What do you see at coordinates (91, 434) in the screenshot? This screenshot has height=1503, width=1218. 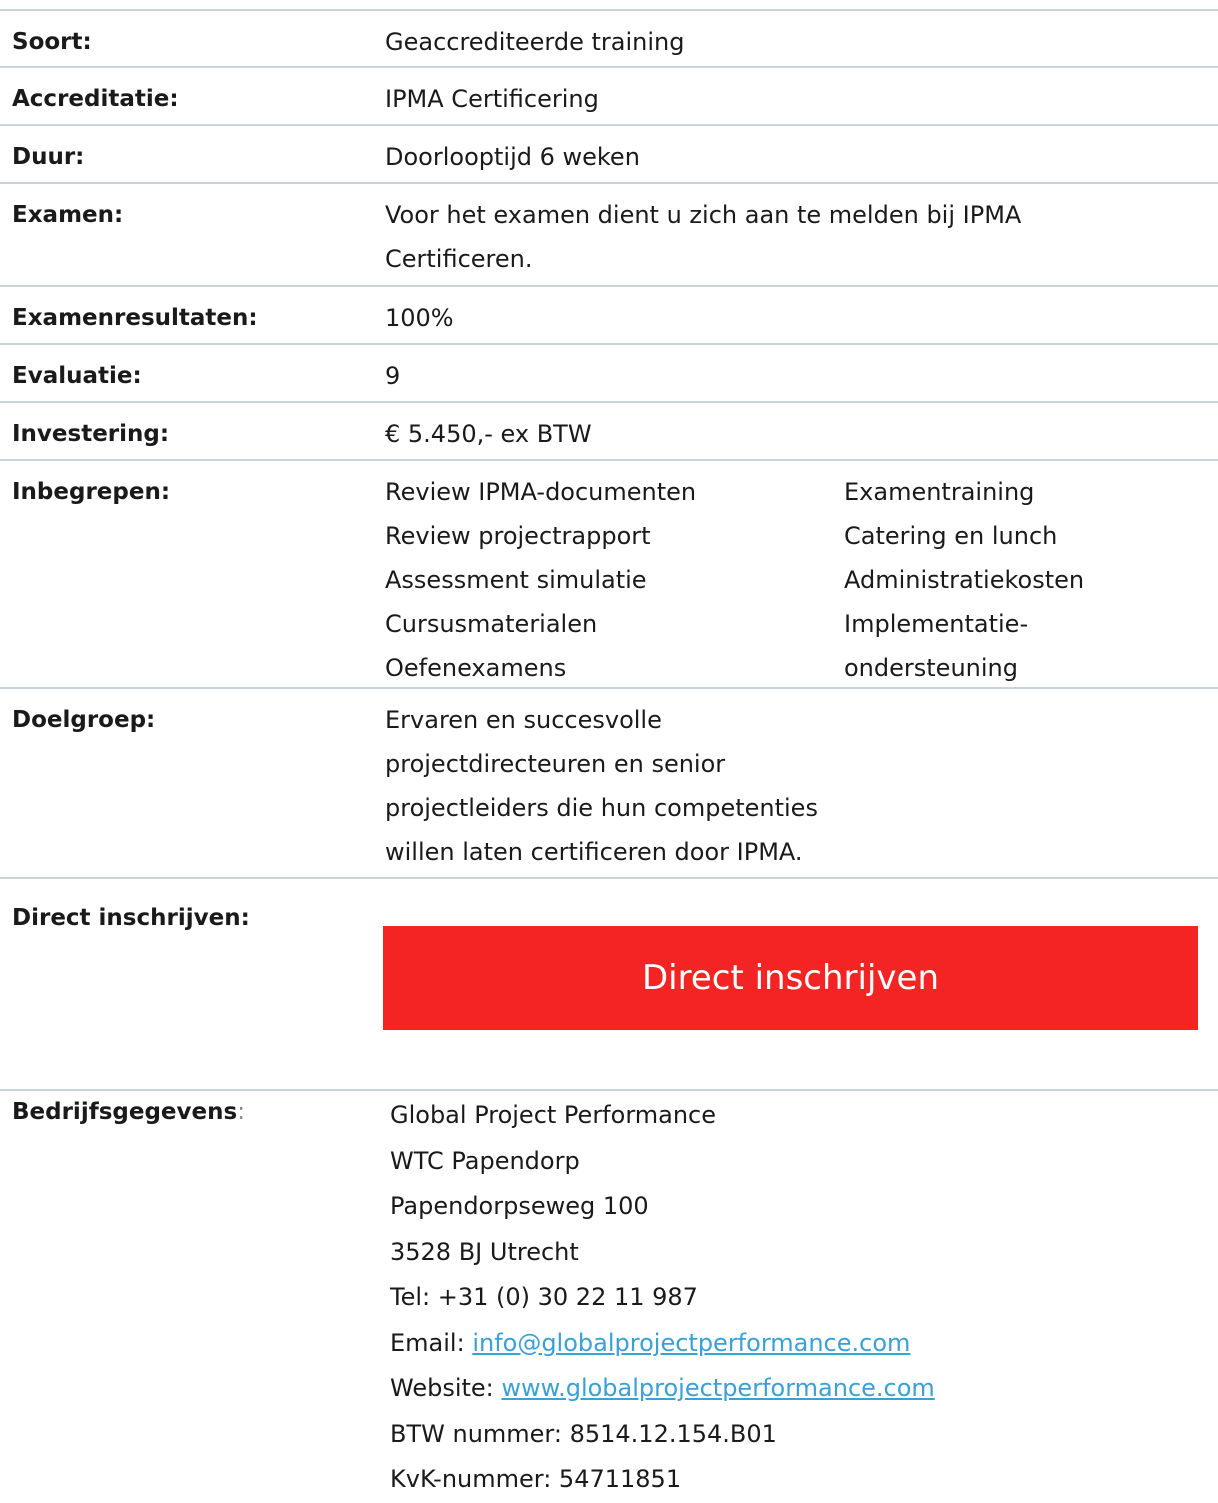 I see `row-label: Investering:` at bounding box center [91, 434].